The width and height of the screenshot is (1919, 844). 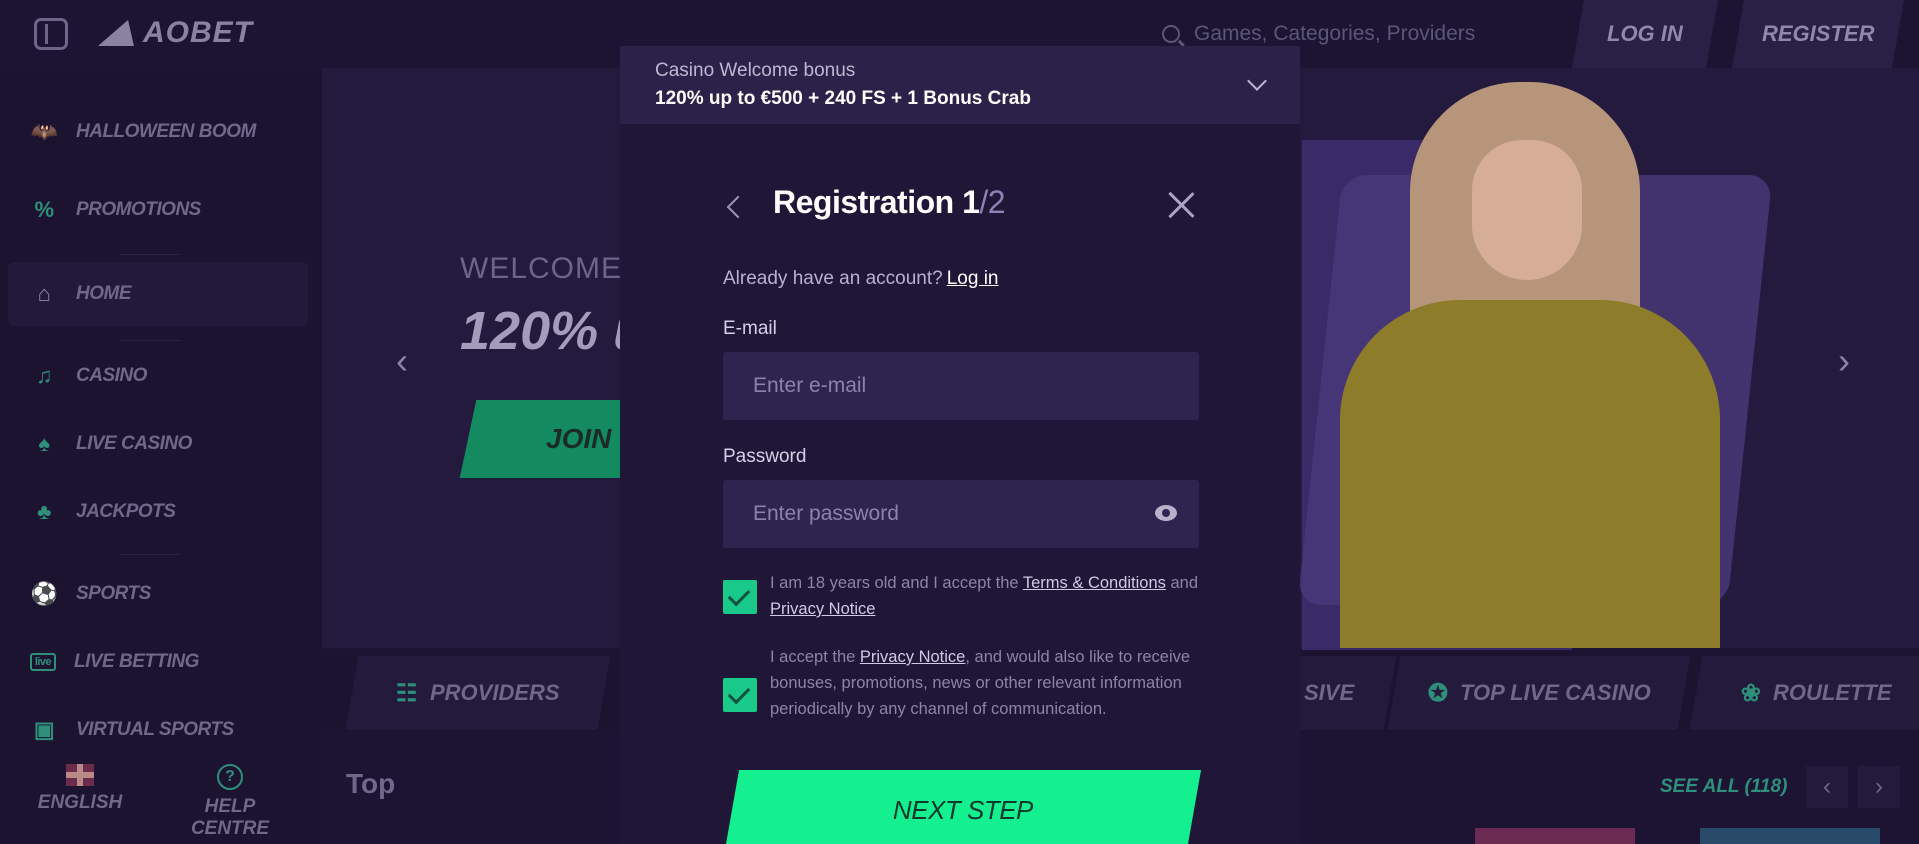 I want to click on logo-text: AOBET, so click(x=198, y=32).